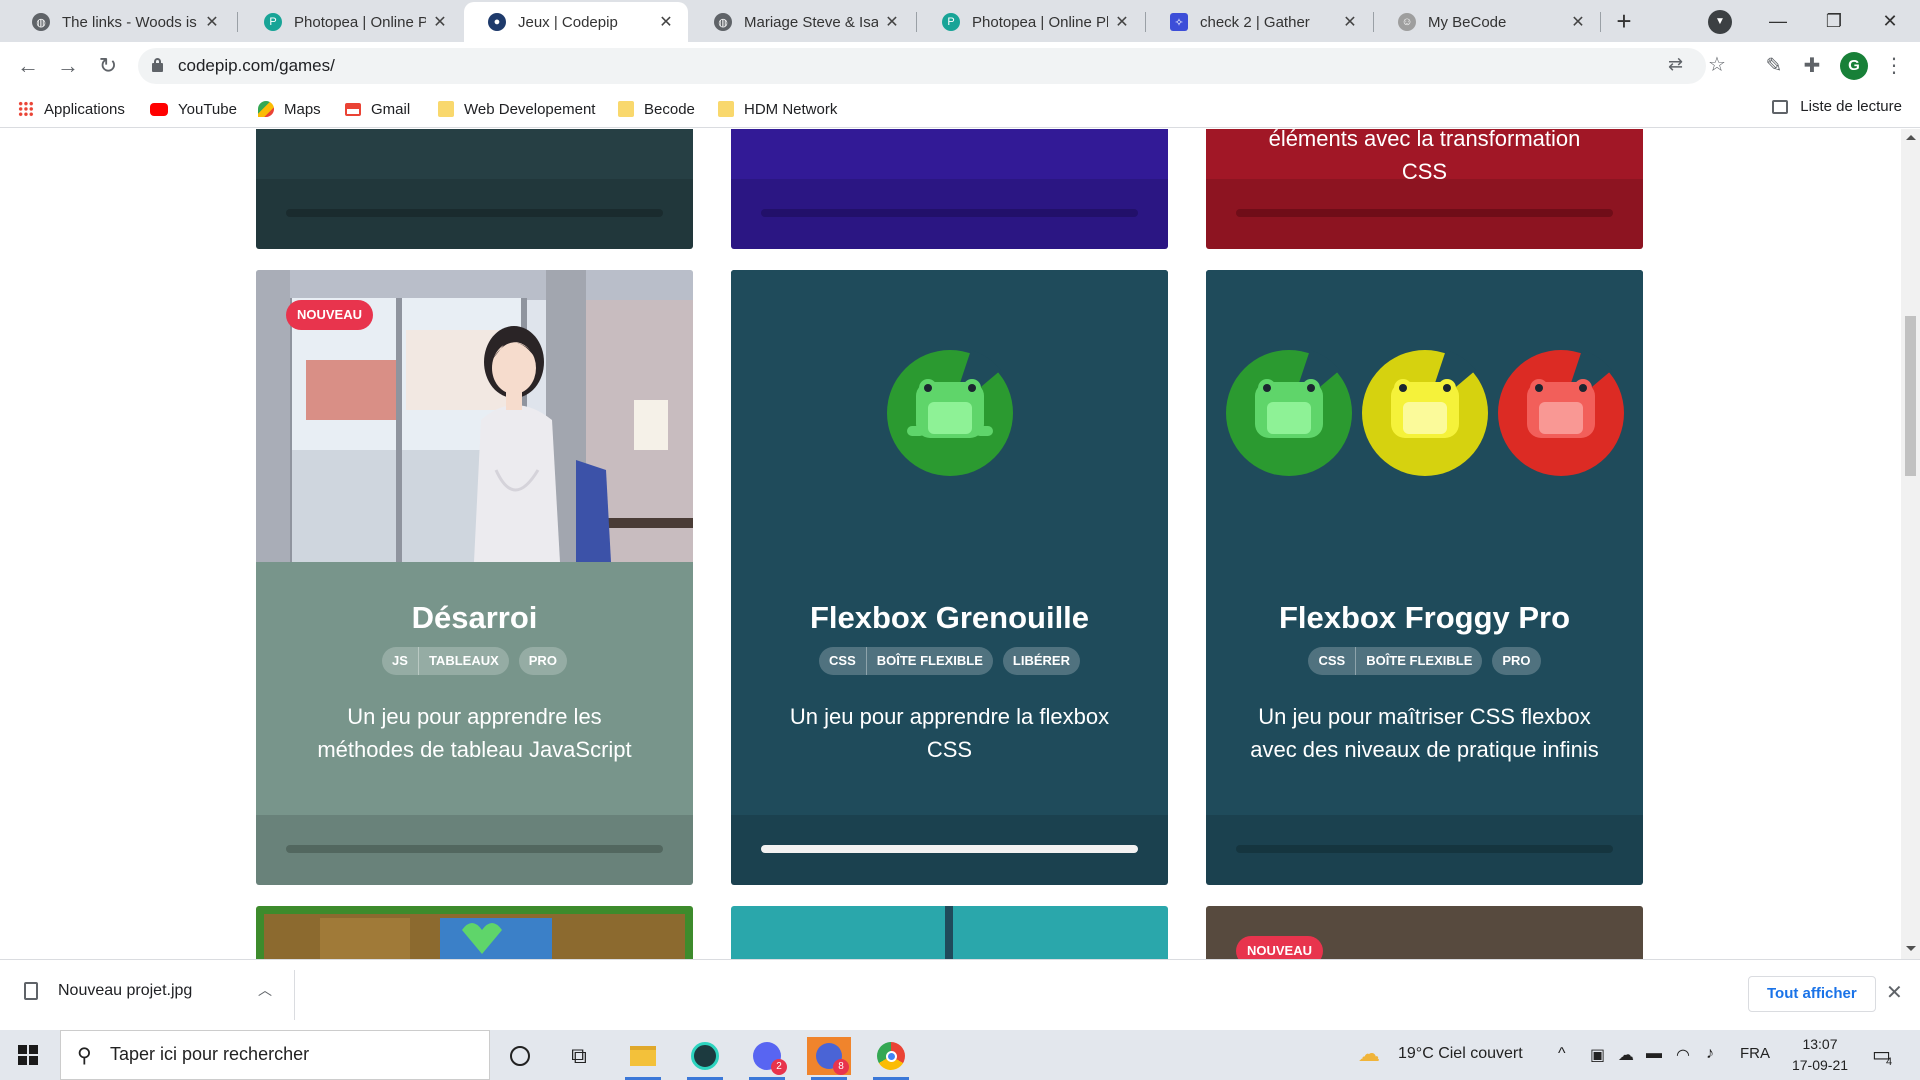 The height and width of the screenshot is (1080, 1920). I want to click on volume-icon: ♪, so click(1710, 1054).